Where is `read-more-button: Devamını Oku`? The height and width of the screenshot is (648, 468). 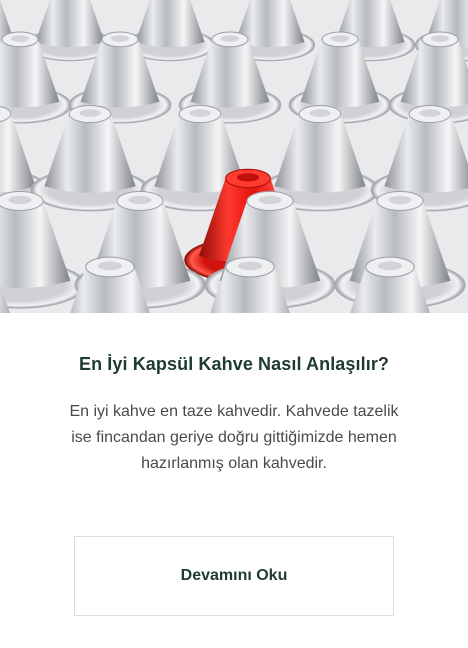 read-more-button: Devamını Oku is located at coordinates (234, 576).